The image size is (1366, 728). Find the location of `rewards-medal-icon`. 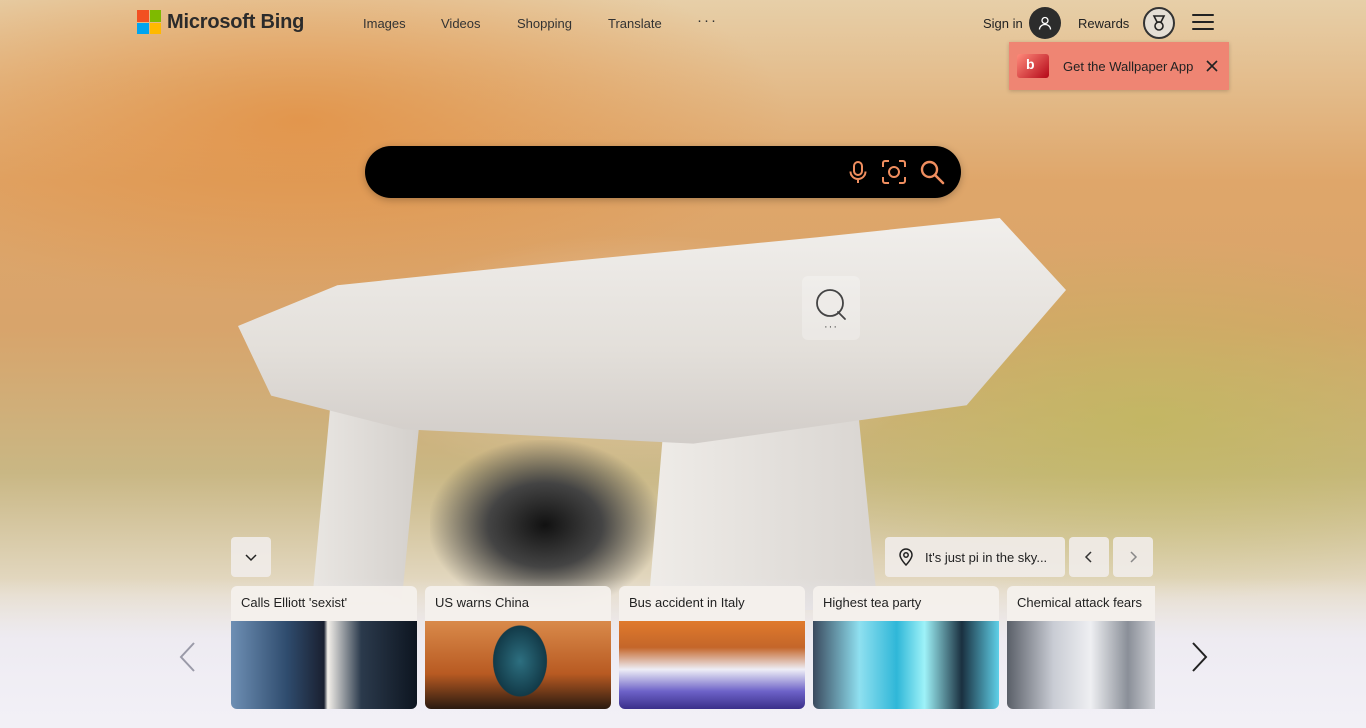

rewards-medal-icon is located at coordinates (1159, 23).